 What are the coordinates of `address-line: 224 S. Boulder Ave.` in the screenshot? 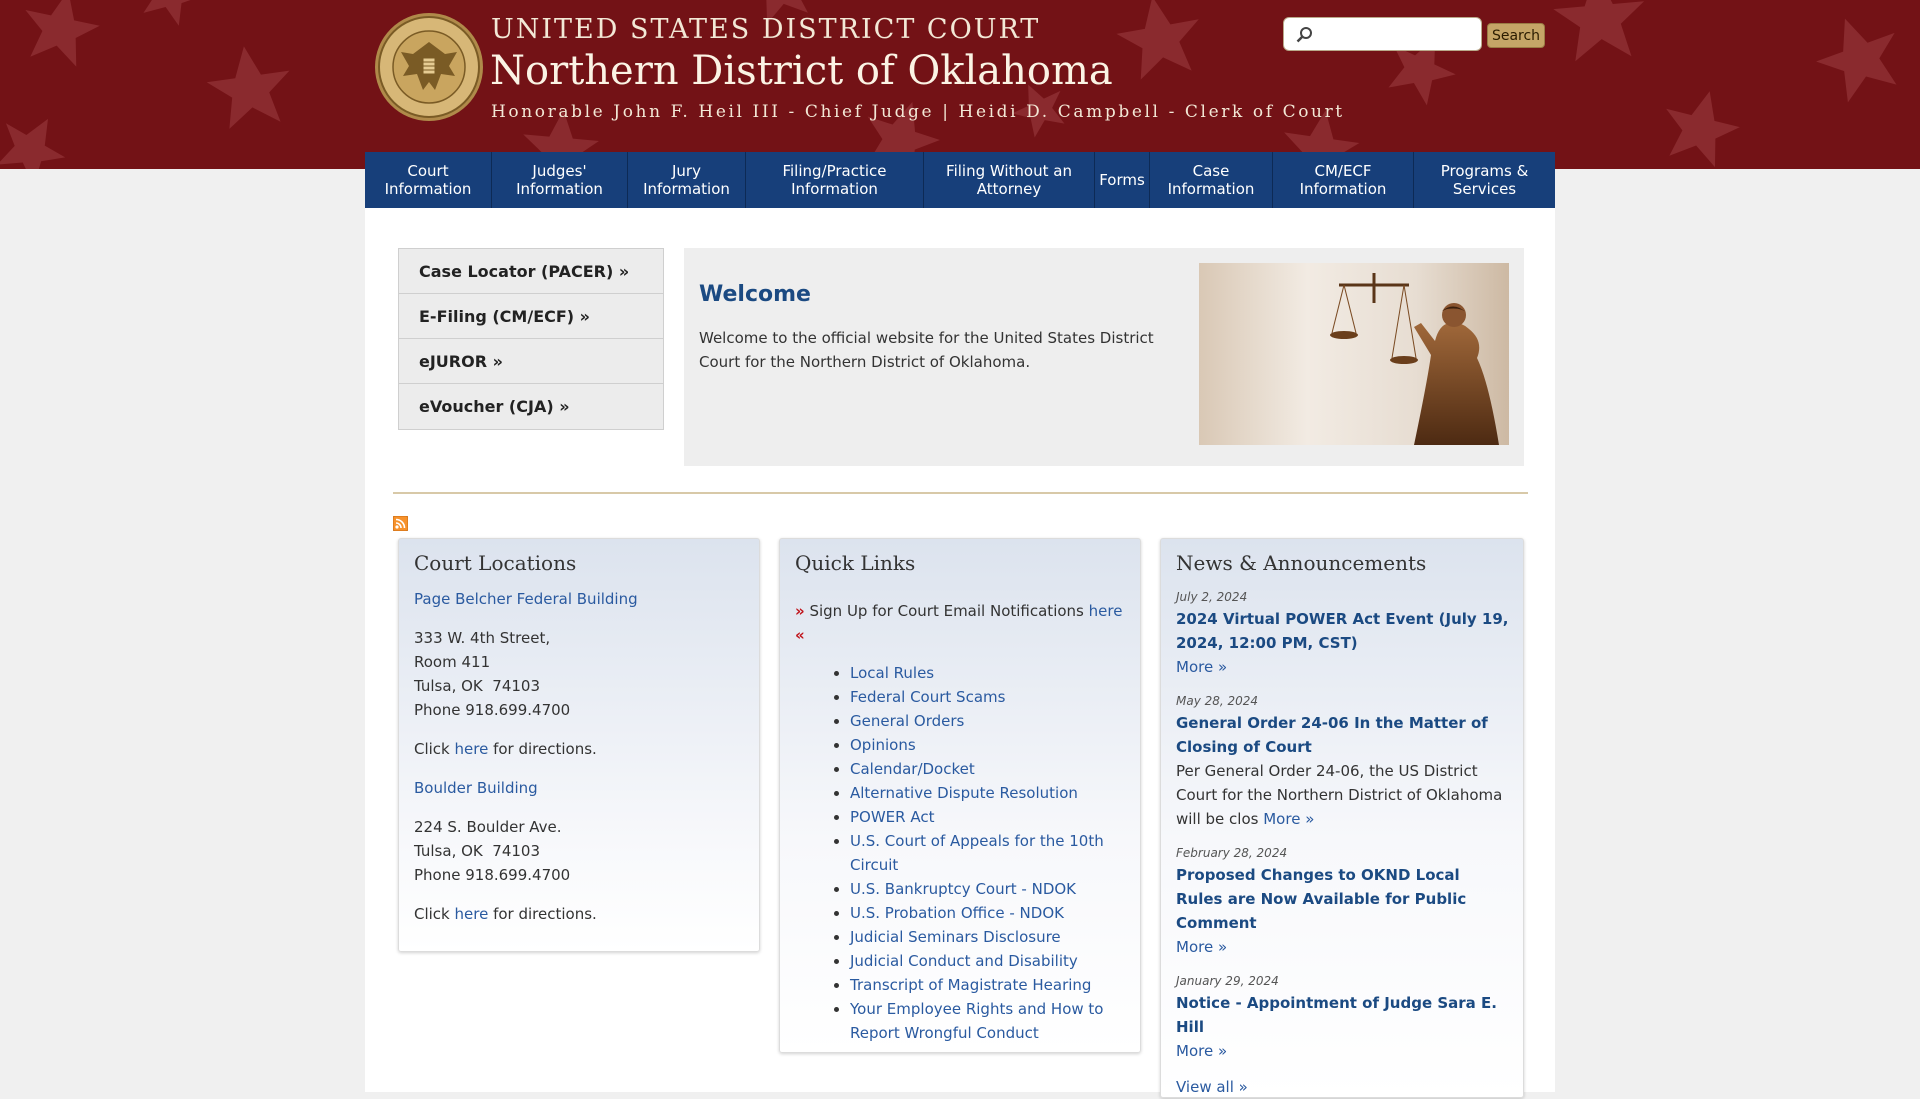 It's located at (488, 827).